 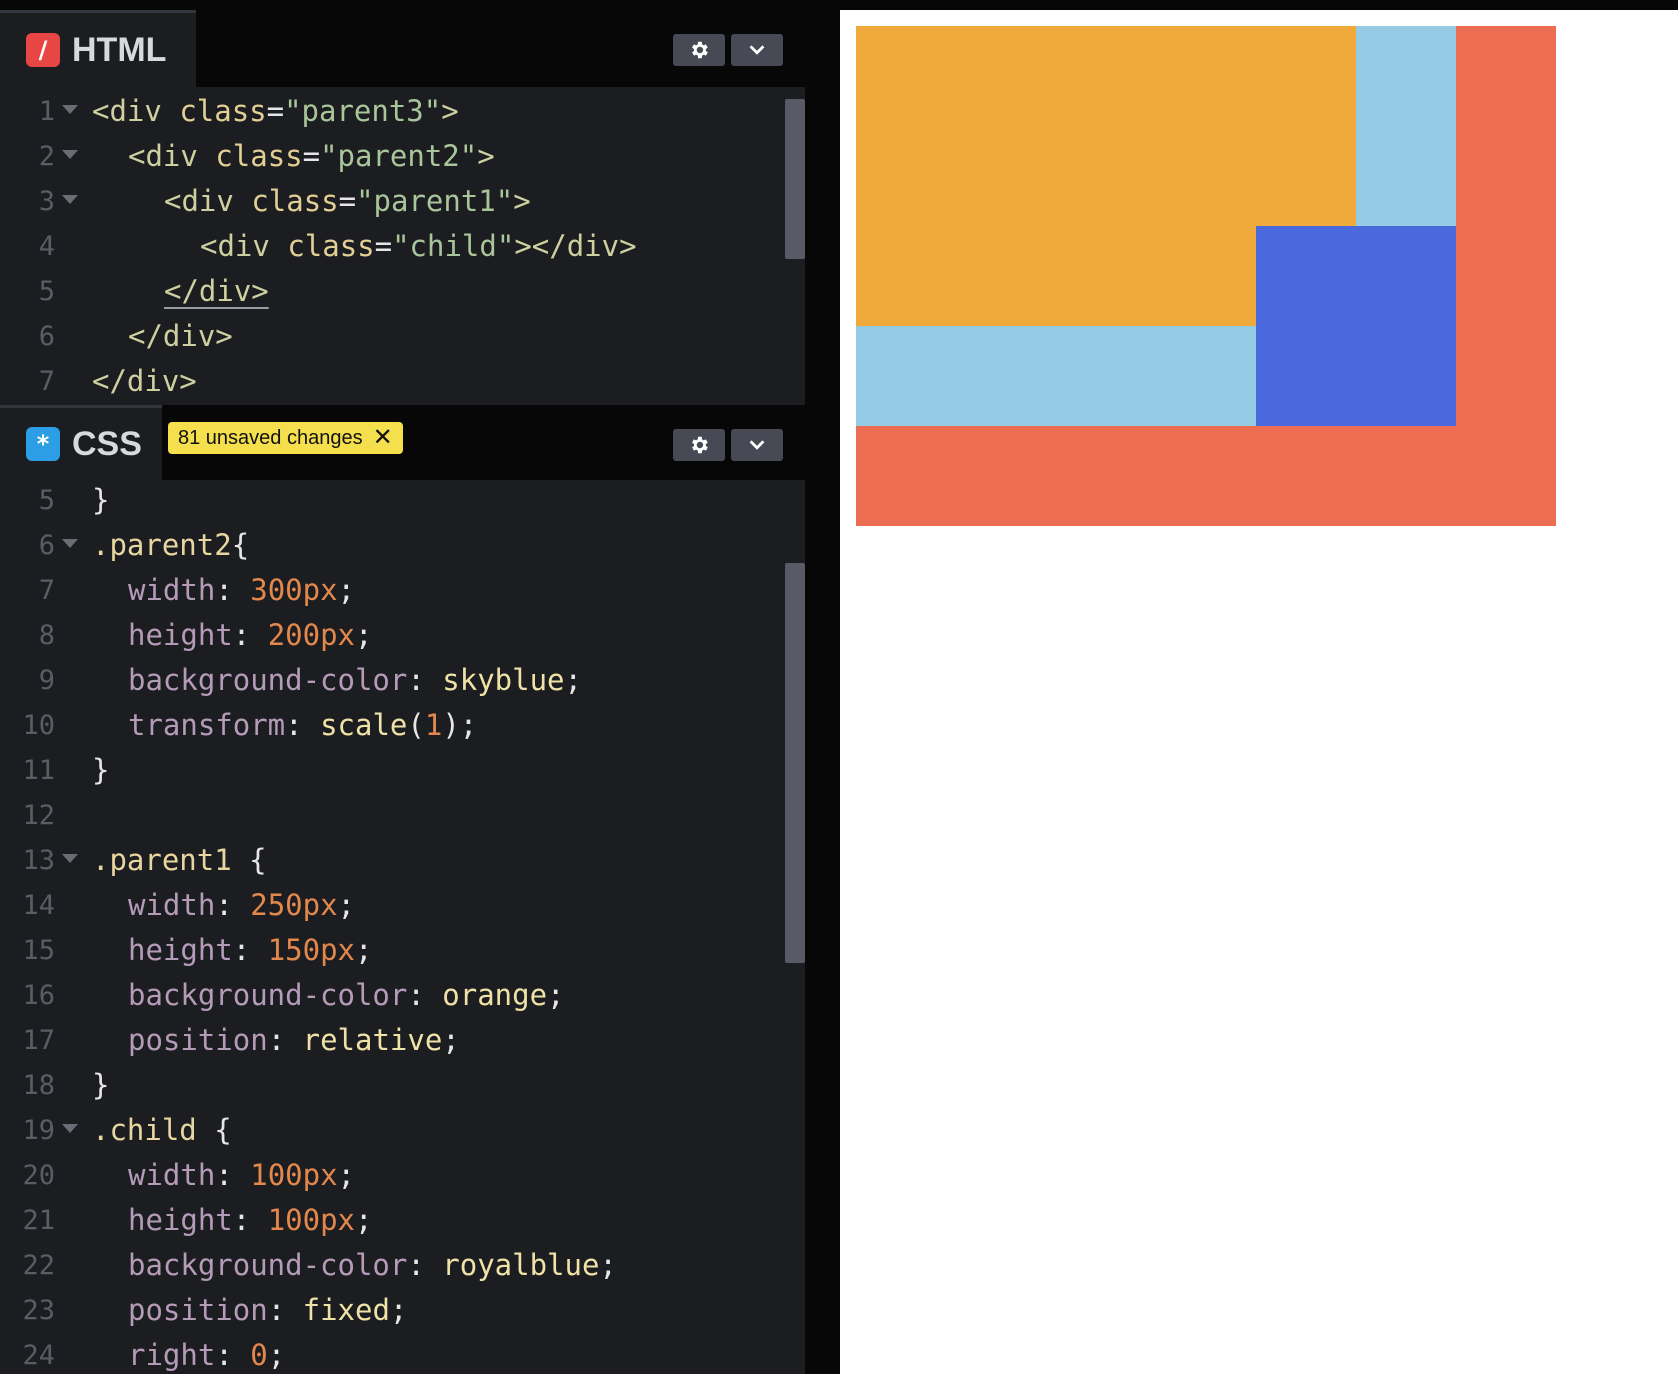 I want to click on code-line: 24 right: 0;, so click(x=390, y=1353).